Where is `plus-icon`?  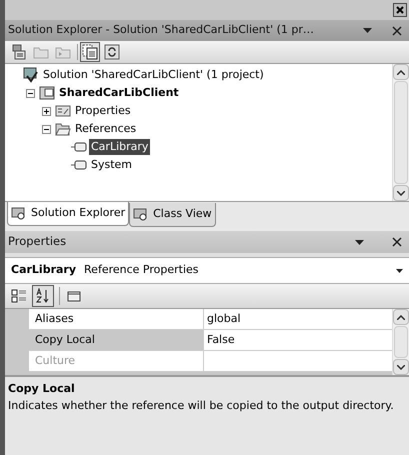
plus-icon is located at coordinates (46, 111).